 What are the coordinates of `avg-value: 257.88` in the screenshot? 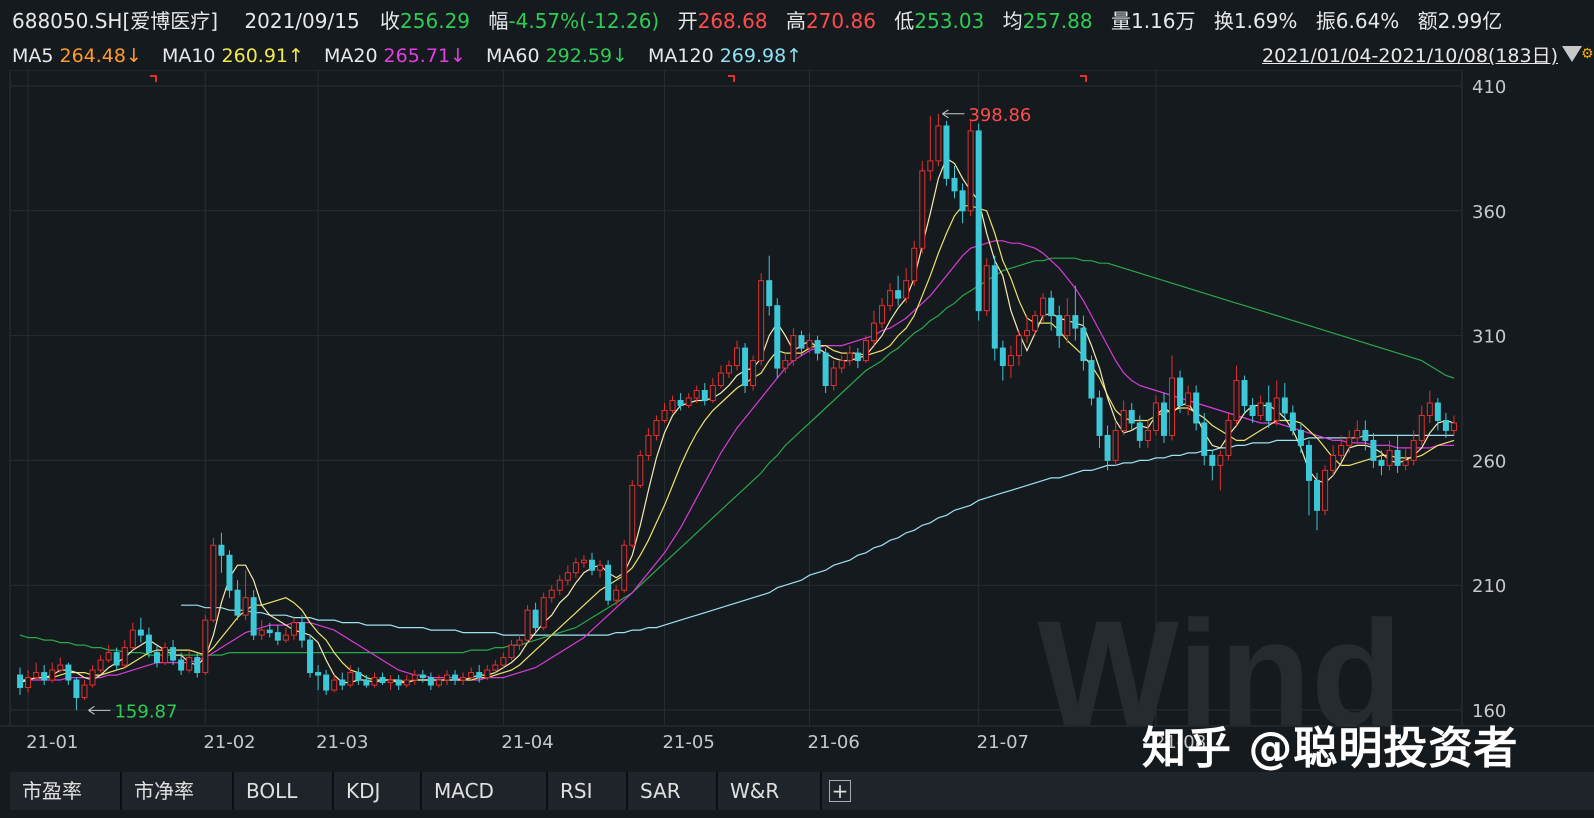 It's located at (1057, 21).